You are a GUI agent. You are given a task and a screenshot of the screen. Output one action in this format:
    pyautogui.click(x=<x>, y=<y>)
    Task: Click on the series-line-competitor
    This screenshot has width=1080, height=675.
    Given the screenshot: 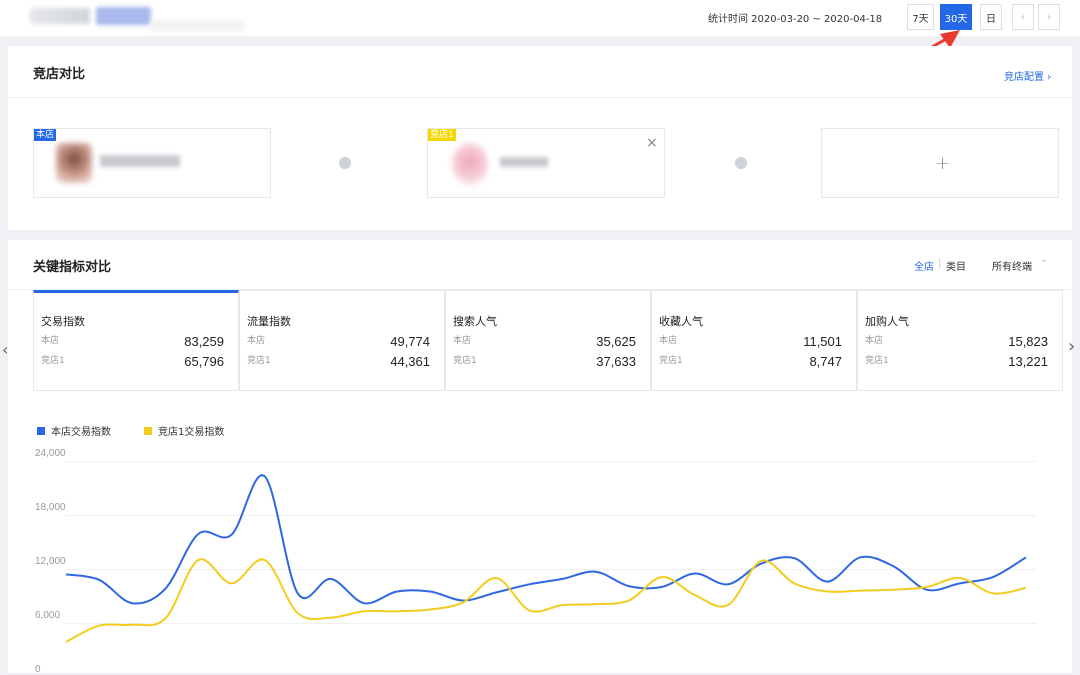 What is the action you would take?
    pyautogui.click(x=546, y=600)
    